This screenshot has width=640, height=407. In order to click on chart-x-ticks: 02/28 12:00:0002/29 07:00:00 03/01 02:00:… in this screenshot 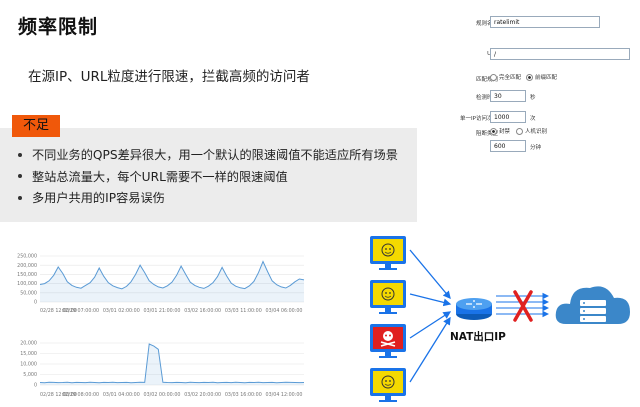, I will do `click(171, 311)`.